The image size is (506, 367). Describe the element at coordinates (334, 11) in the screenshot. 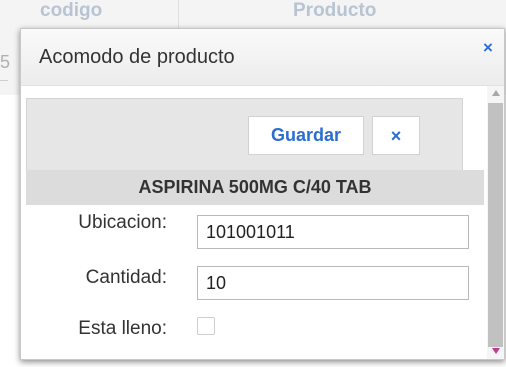

I see `column-header-producto: Producto` at that location.